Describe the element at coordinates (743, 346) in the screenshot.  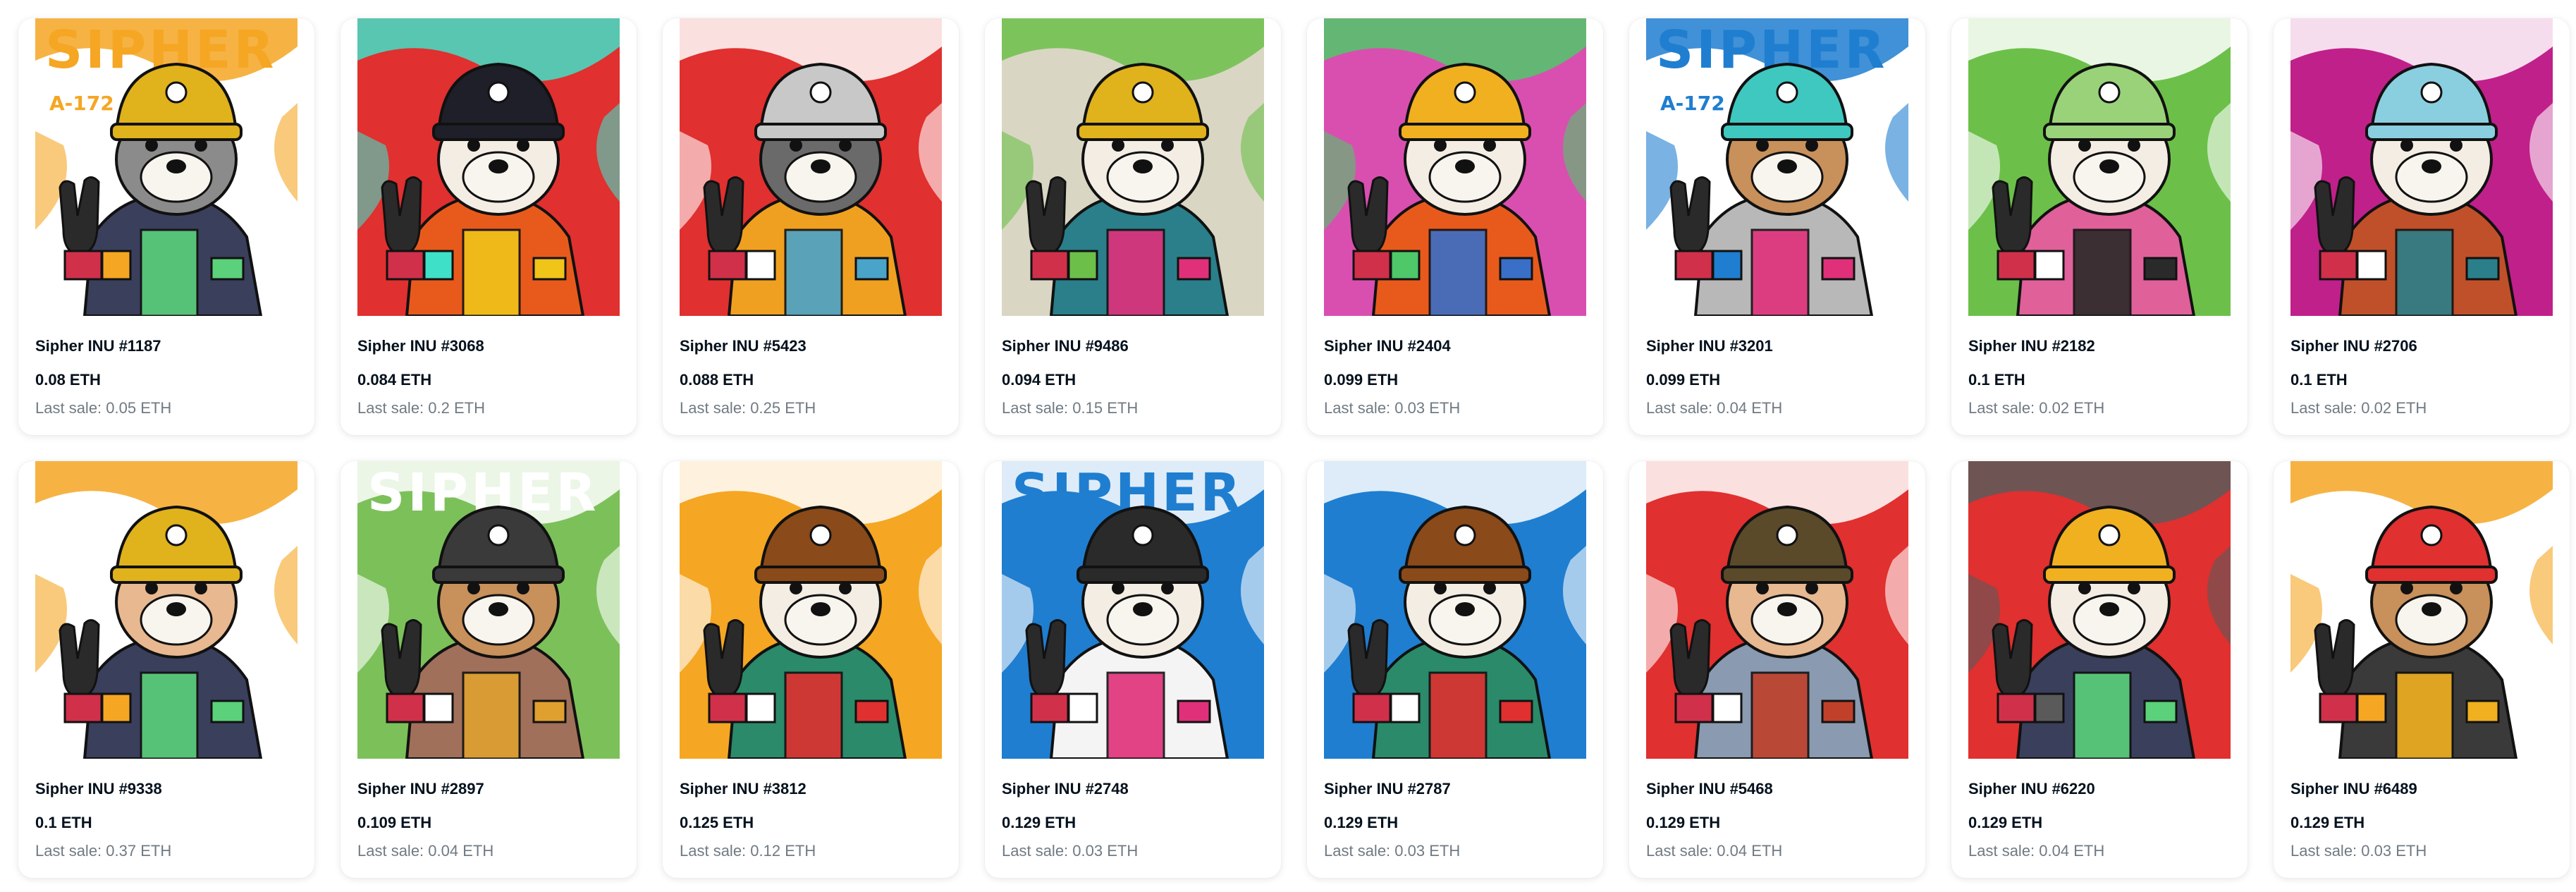
I see `nft-name: Sipher INU #5423` at that location.